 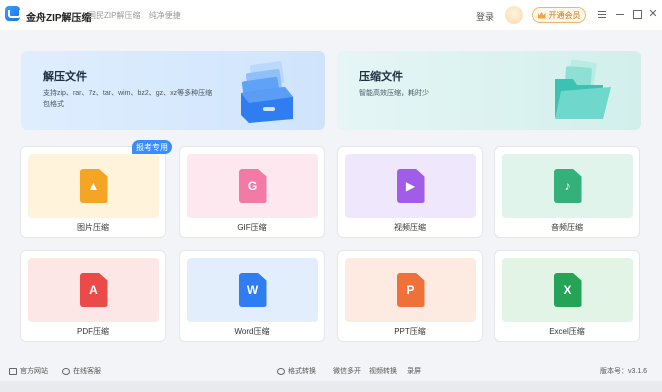 I want to click on card-preview: X, so click(x=567, y=290).